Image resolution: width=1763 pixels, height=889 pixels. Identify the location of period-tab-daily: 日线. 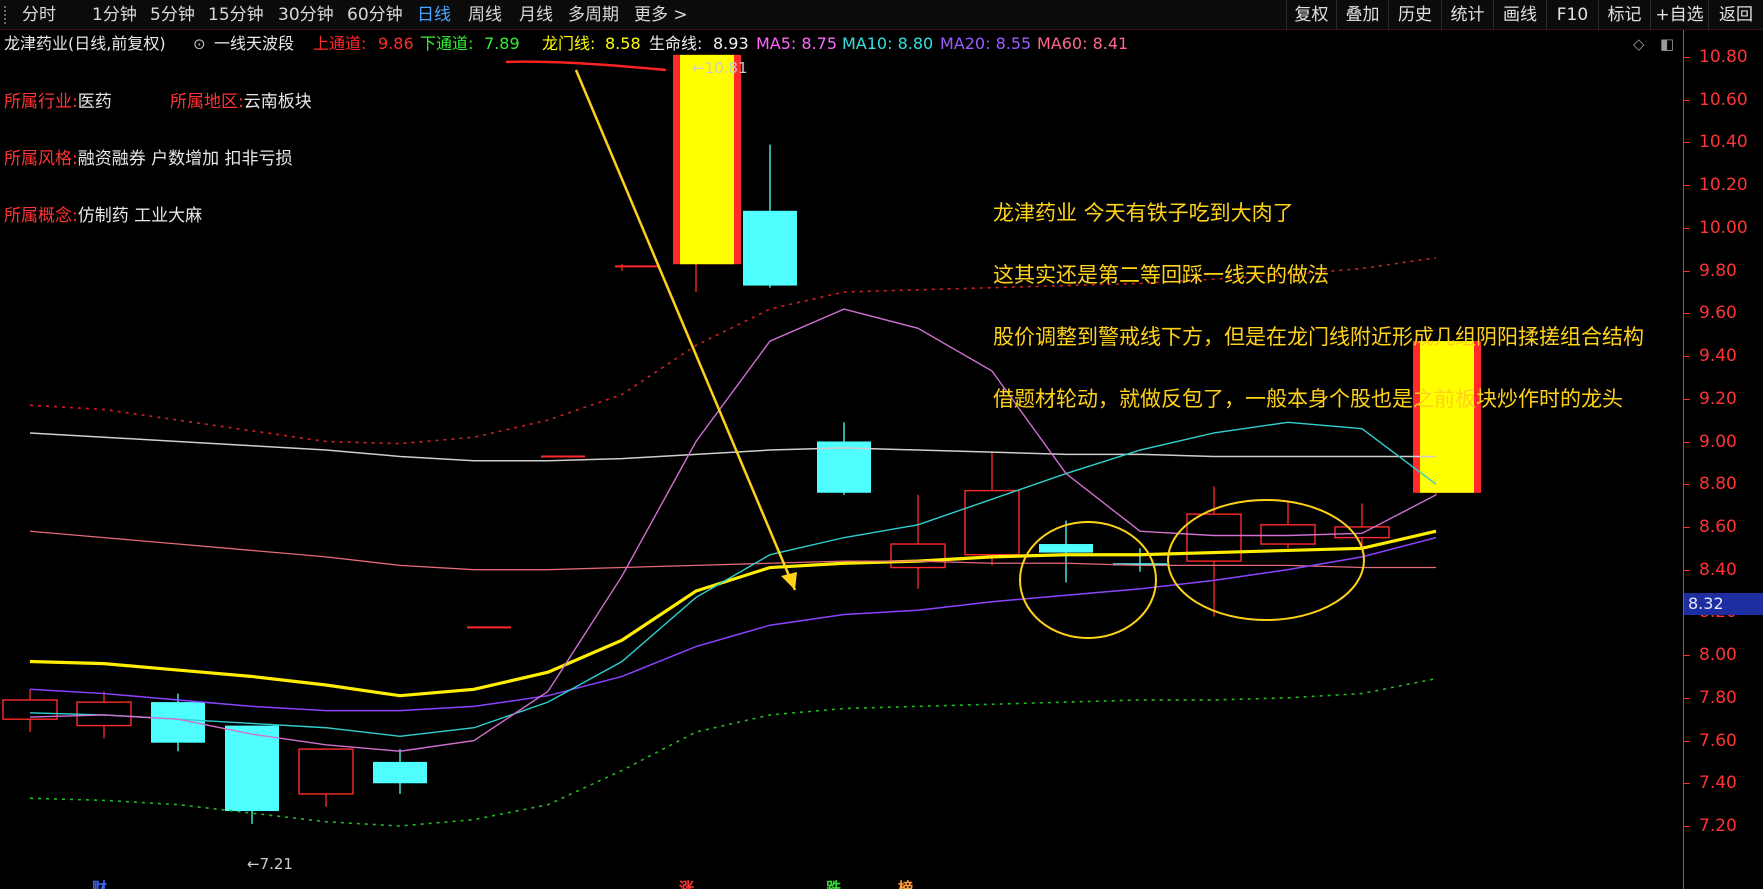
(434, 15).